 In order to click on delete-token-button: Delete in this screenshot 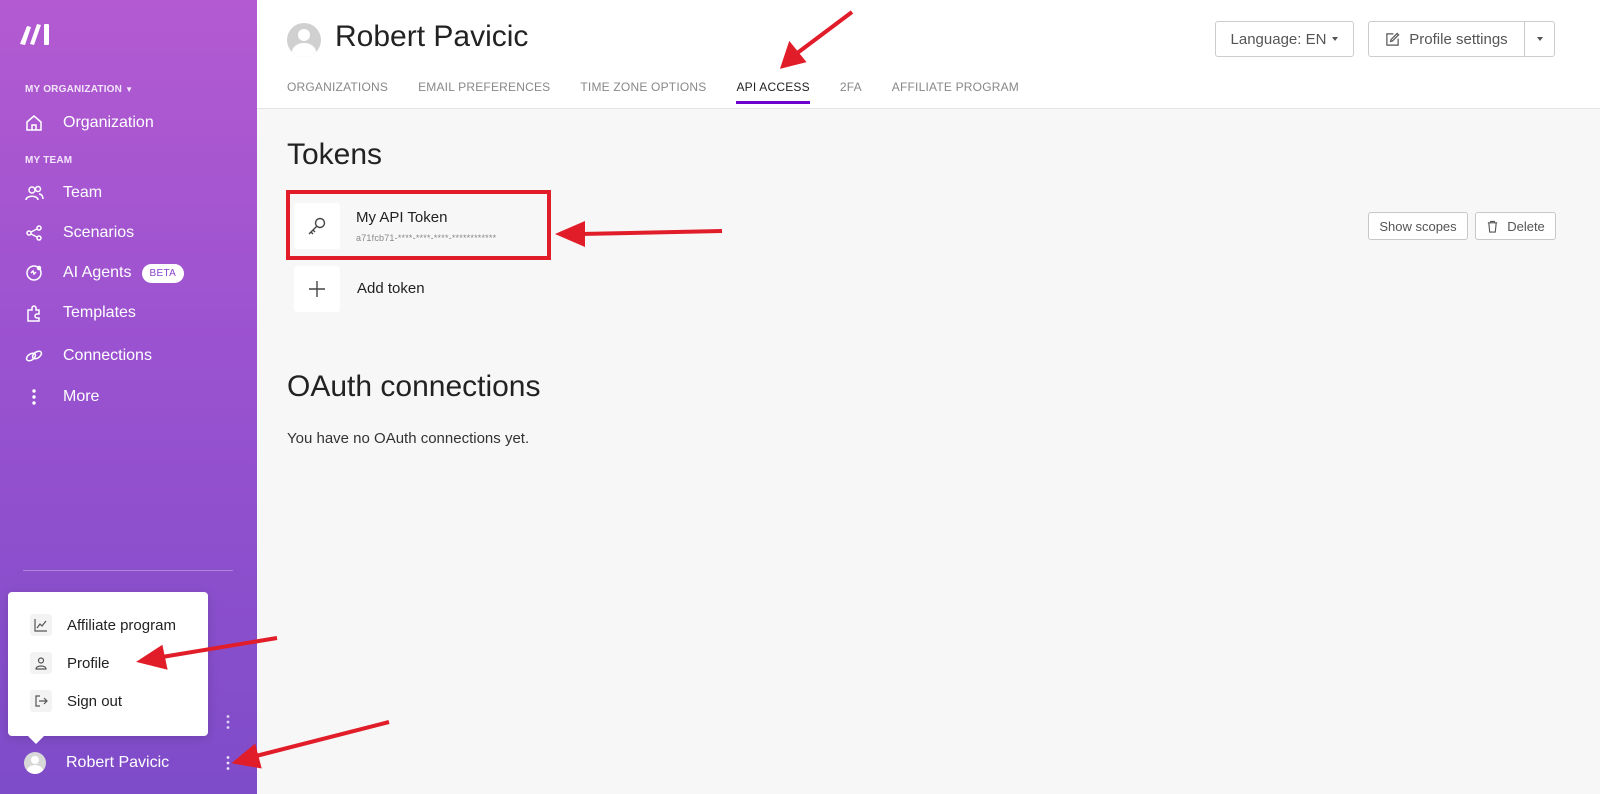, I will do `click(1515, 226)`.